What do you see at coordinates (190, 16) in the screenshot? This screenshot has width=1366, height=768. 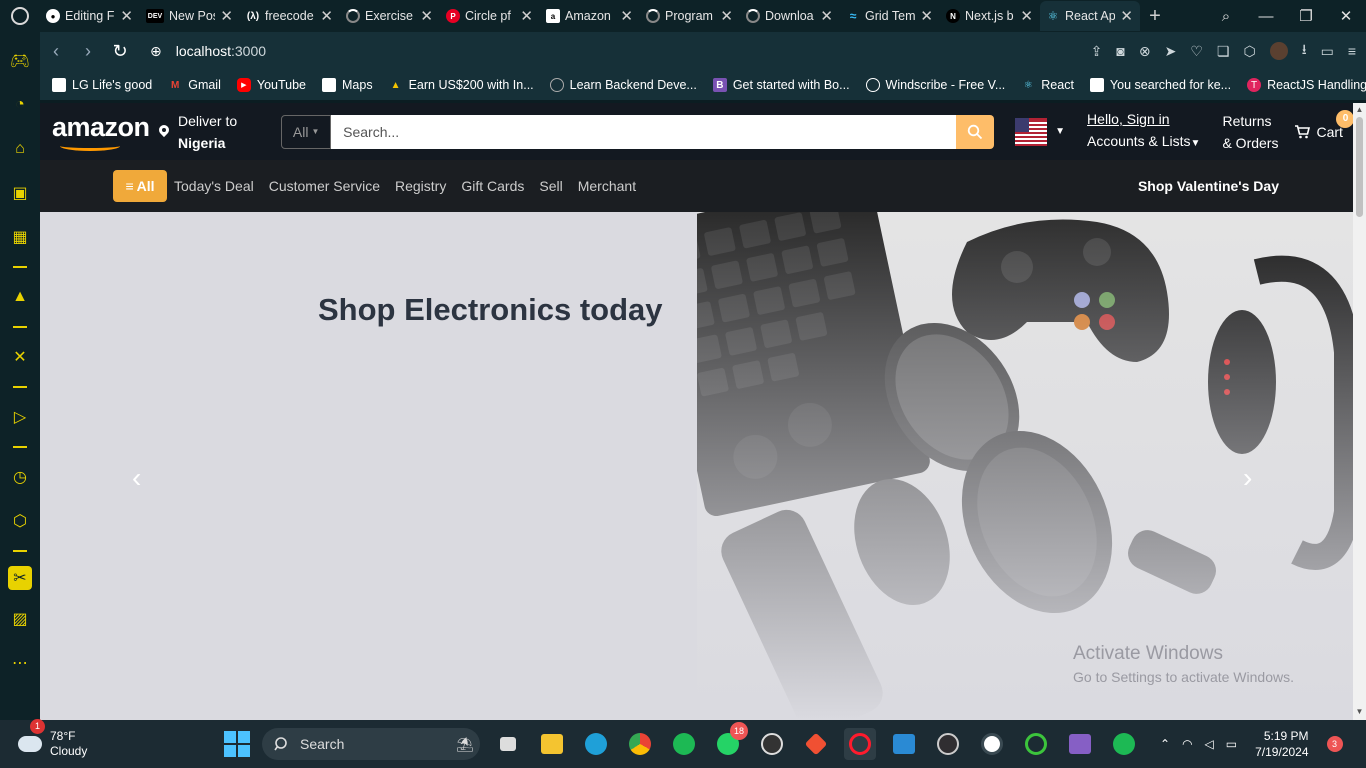 I see `tab-dev: DEV New Pos ✕` at bounding box center [190, 16].